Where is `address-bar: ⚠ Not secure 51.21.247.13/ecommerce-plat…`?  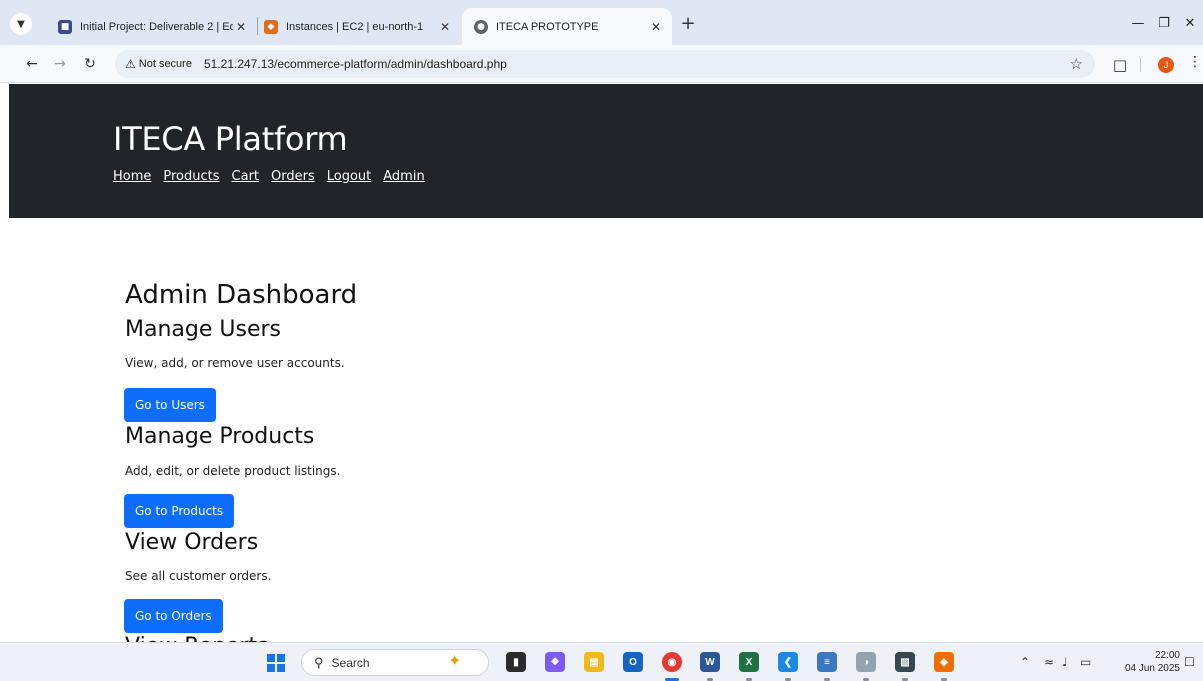 address-bar: ⚠ Not secure 51.21.247.13/ecommerce-plat… is located at coordinates (605, 64).